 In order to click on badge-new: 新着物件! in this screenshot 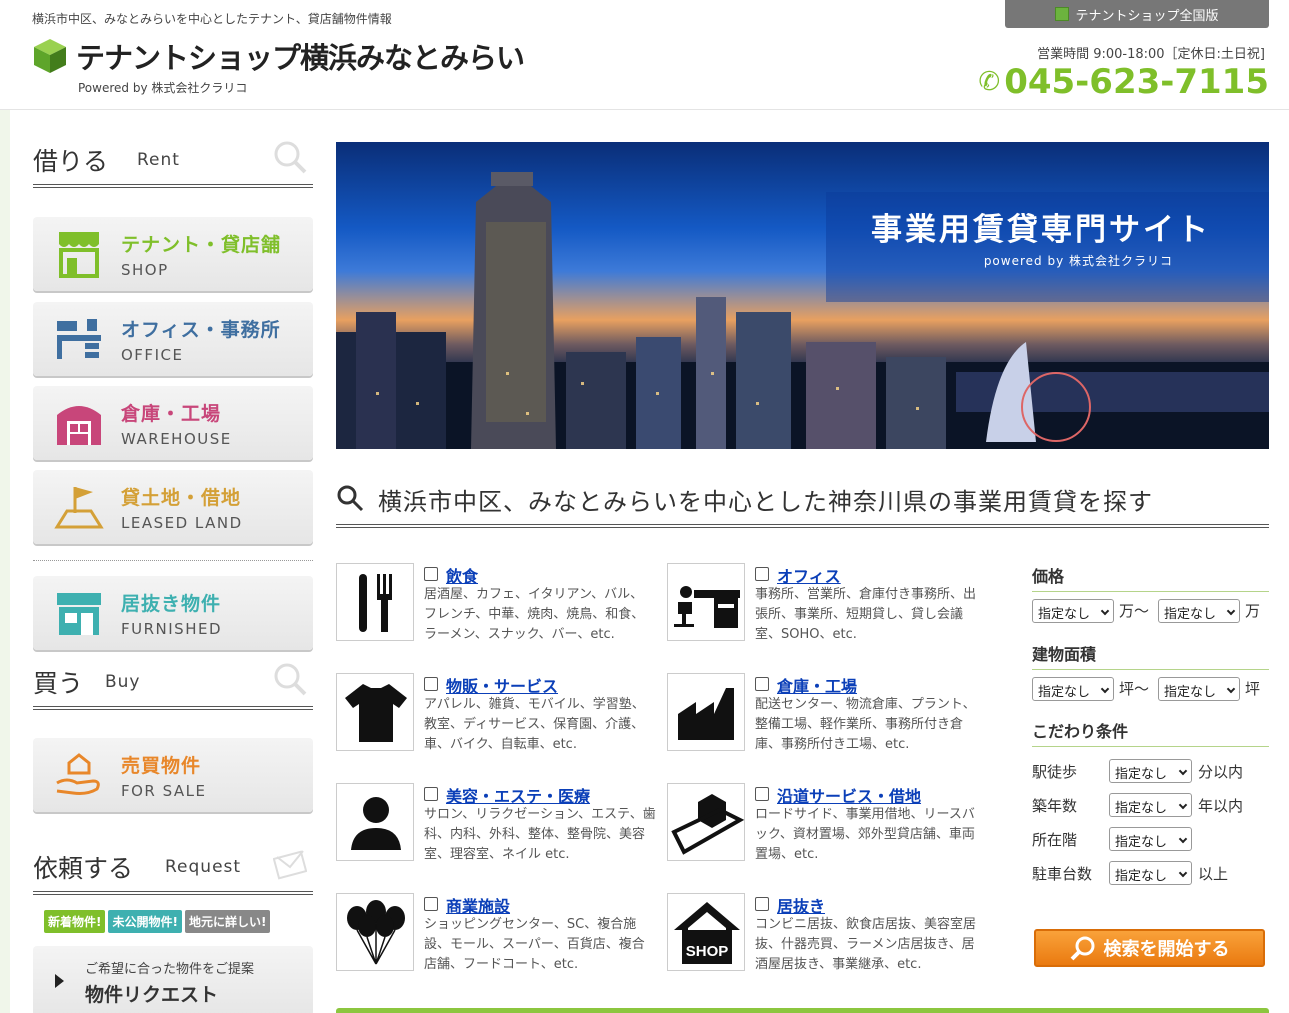, I will do `click(75, 921)`.